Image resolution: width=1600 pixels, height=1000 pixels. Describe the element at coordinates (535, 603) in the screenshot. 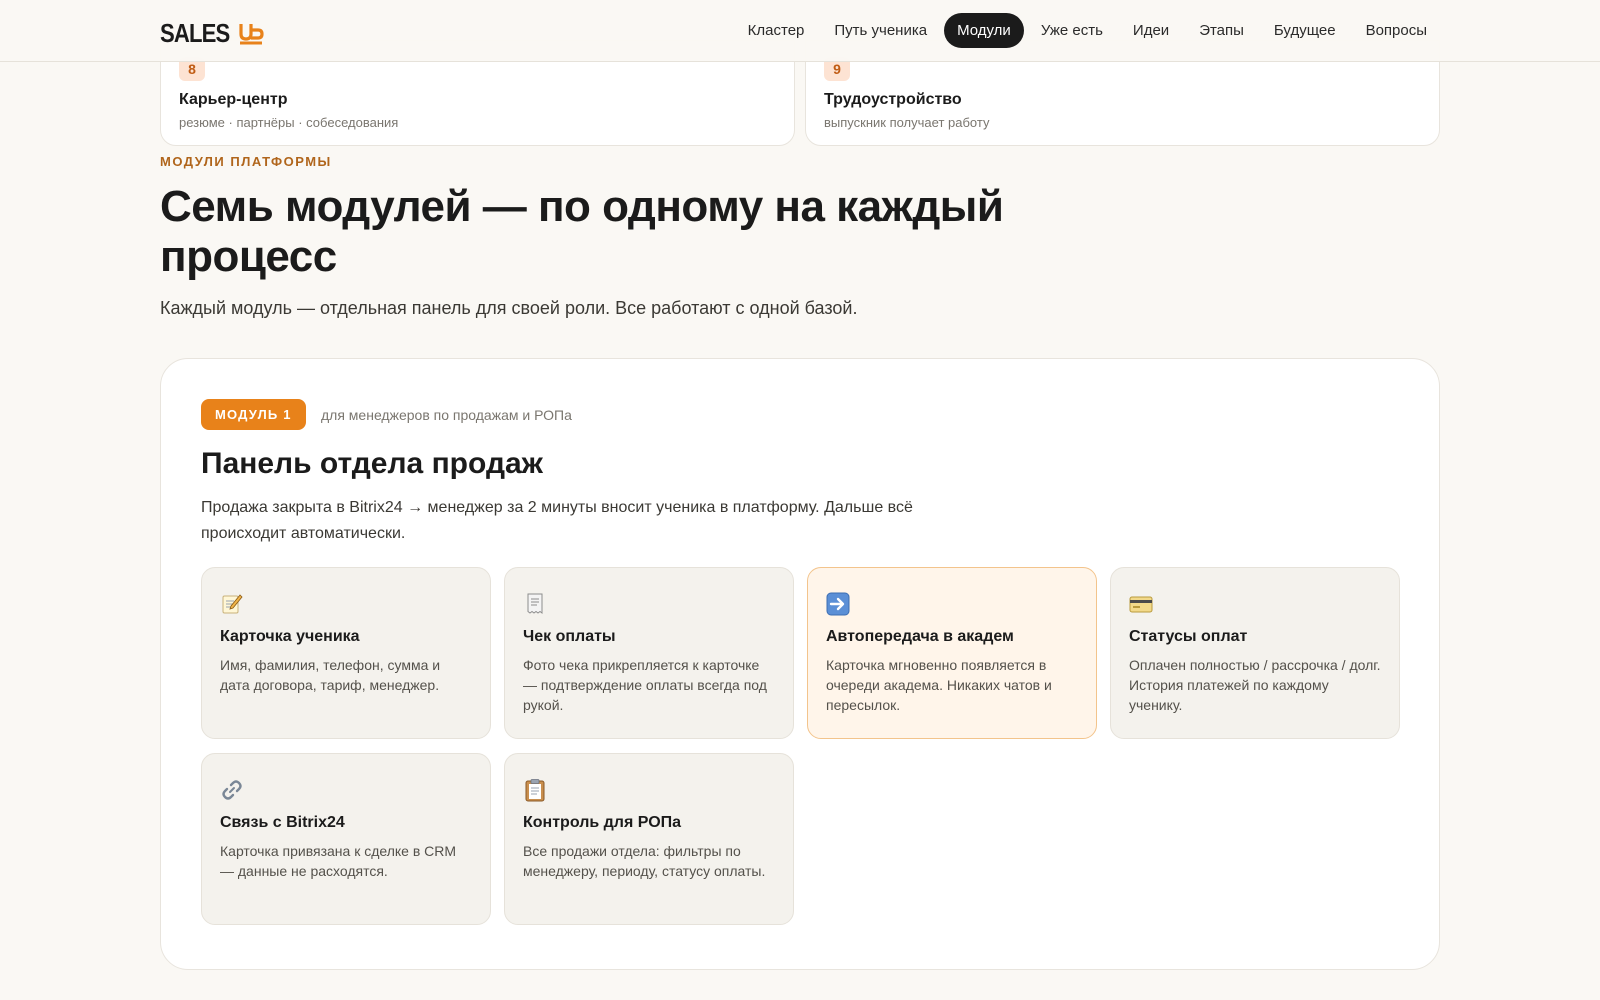

I see `receipt-icon` at that location.